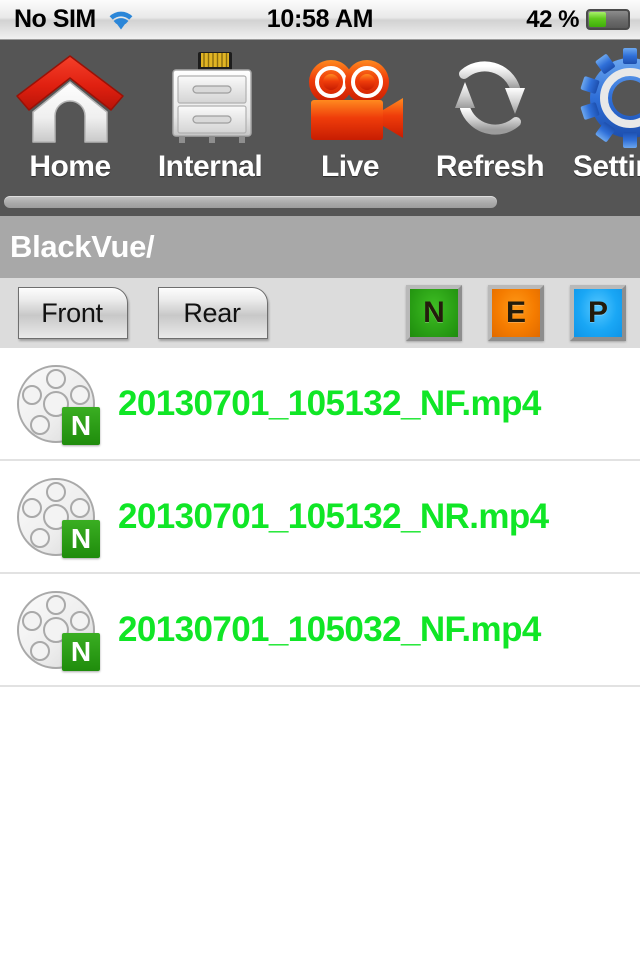 This screenshot has height=960, width=640. What do you see at coordinates (320, 247) in the screenshot?
I see `breadcrumb: BlackVue/` at bounding box center [320, 247].